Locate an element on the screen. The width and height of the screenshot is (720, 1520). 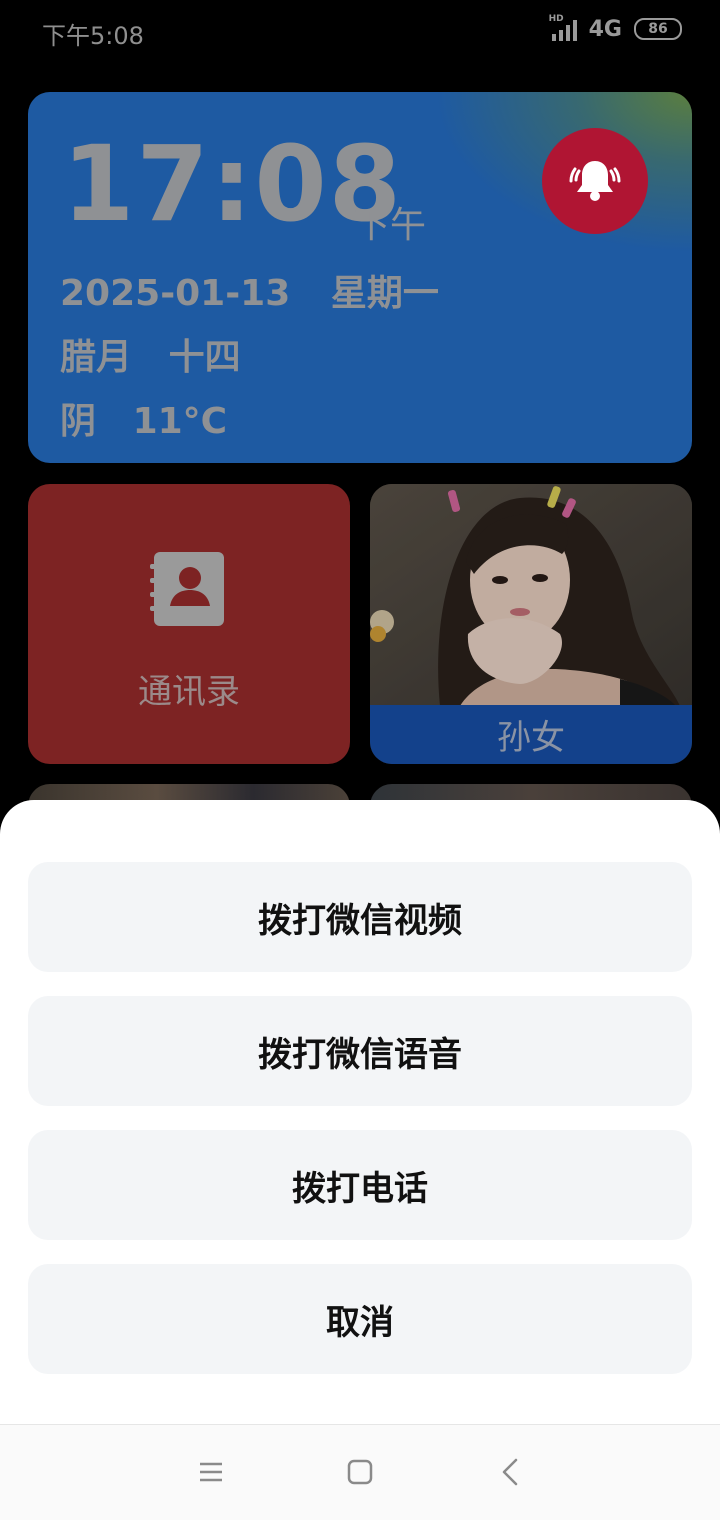
lunar-day: 十四 is located at coordinates (204, 357).